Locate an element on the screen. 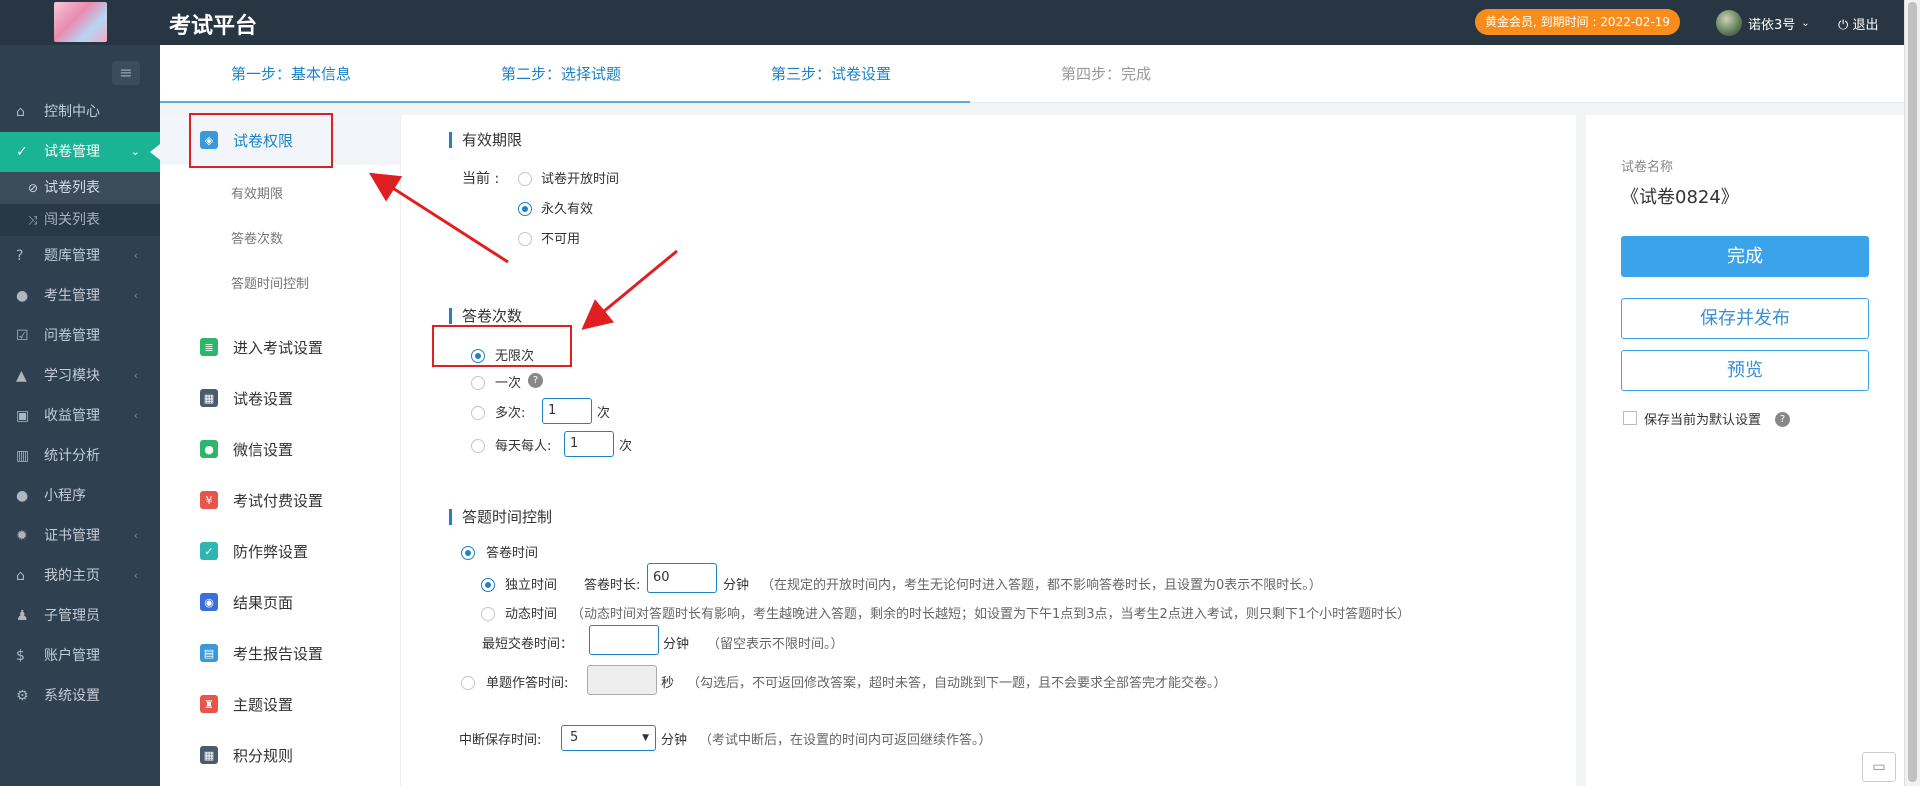 This screenshot has height=786, width=1920. duration-label: 答卷时长: is located at coordinates (612, 585).